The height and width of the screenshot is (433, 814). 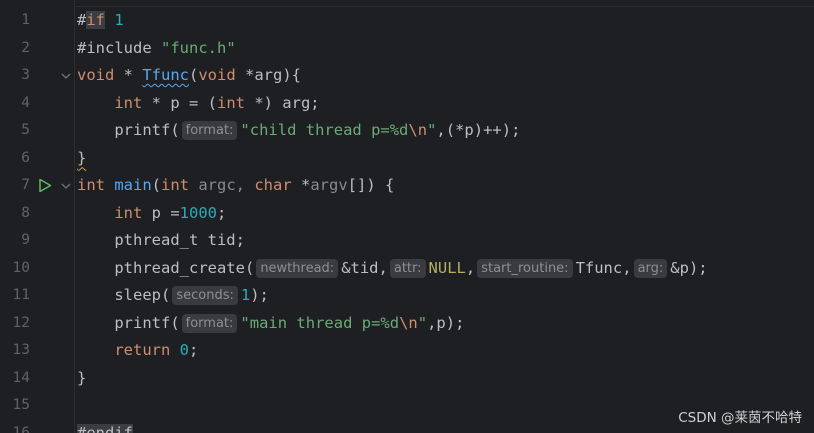 I want to click on code-line-1: 1 #if 1, so click(x=407, y=21).